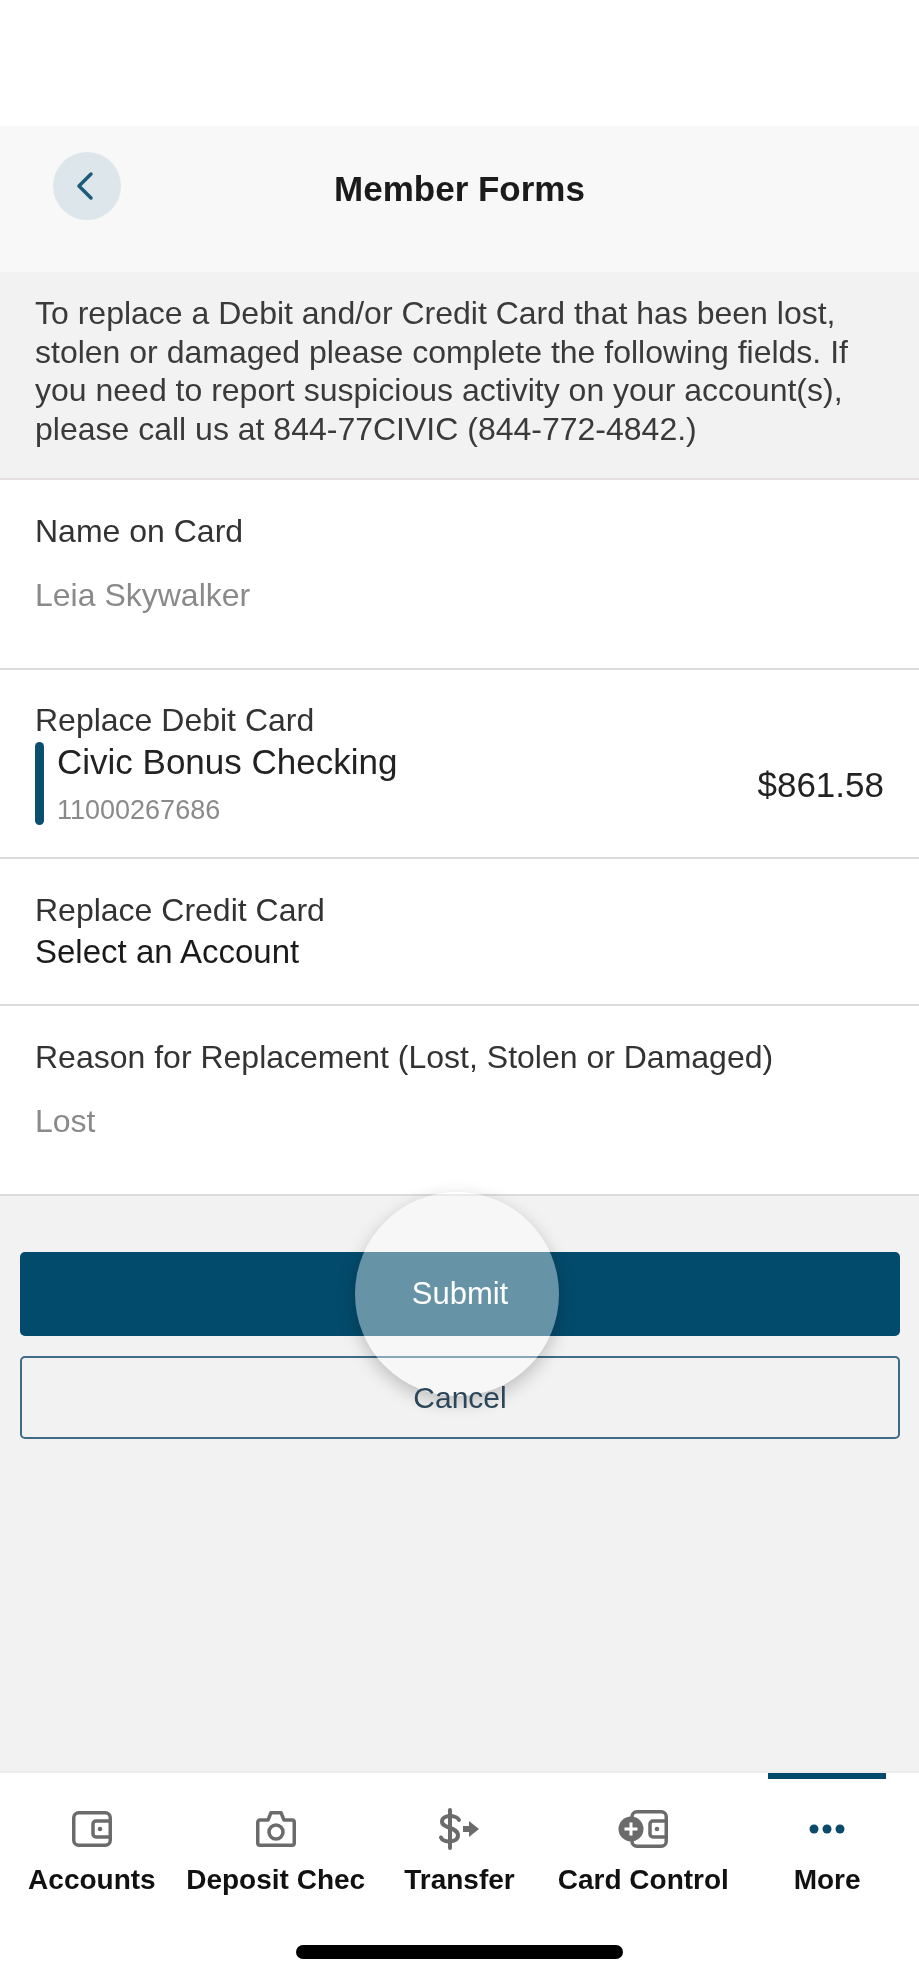 This screenshot has height=1980, width=919. What do you see at coordinates (139, 810) in the screenshot?
I see `account-number: 11000267686` at bounding box center [139, 810].